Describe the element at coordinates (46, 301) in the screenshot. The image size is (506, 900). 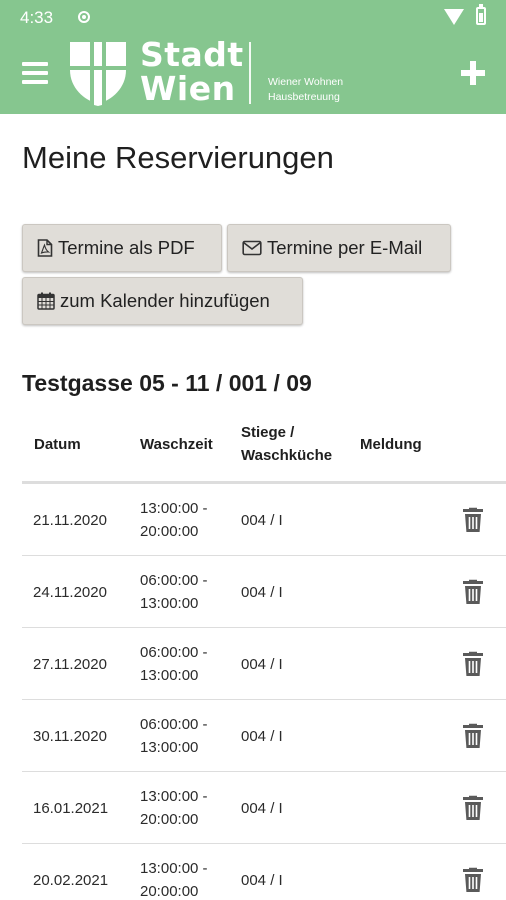
I see `calendar-icon` at that location.